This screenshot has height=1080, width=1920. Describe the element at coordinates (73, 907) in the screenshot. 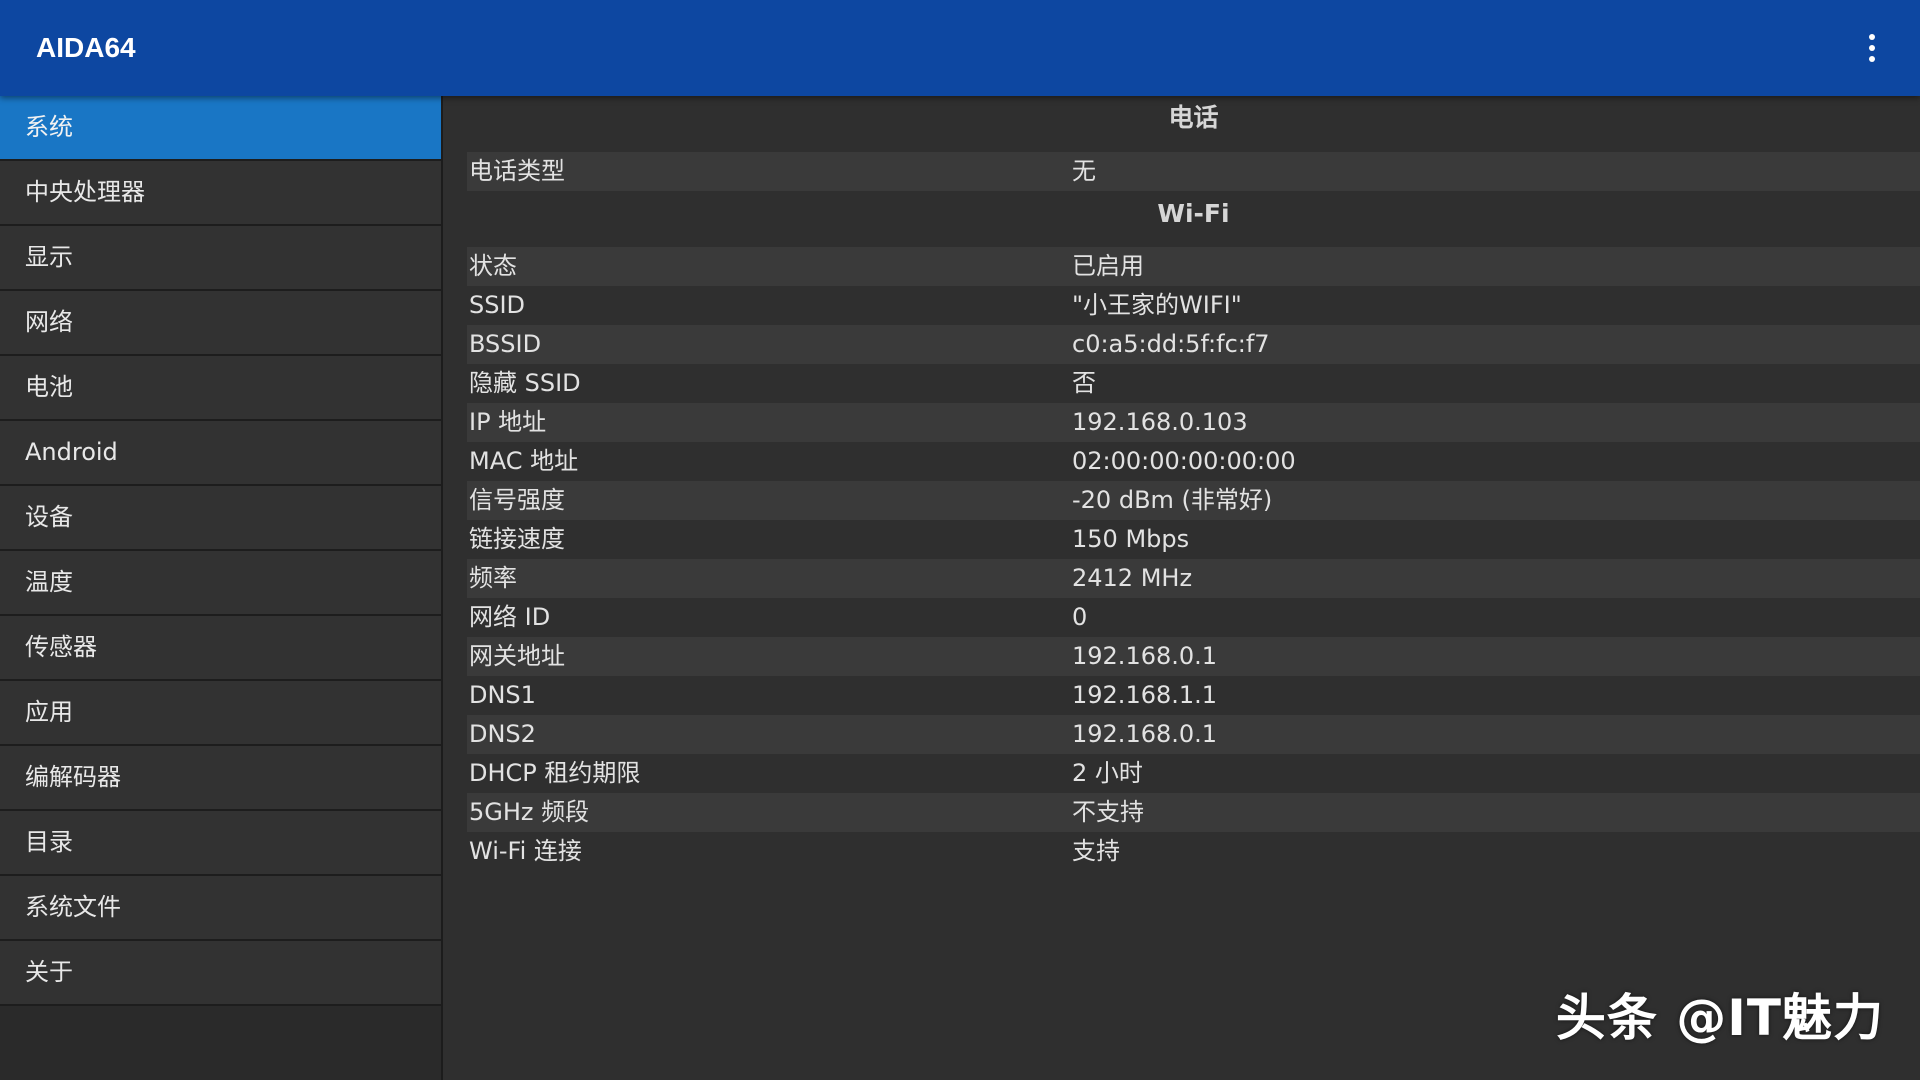

I see `sidebar-item-label: 系统文件` at that location.